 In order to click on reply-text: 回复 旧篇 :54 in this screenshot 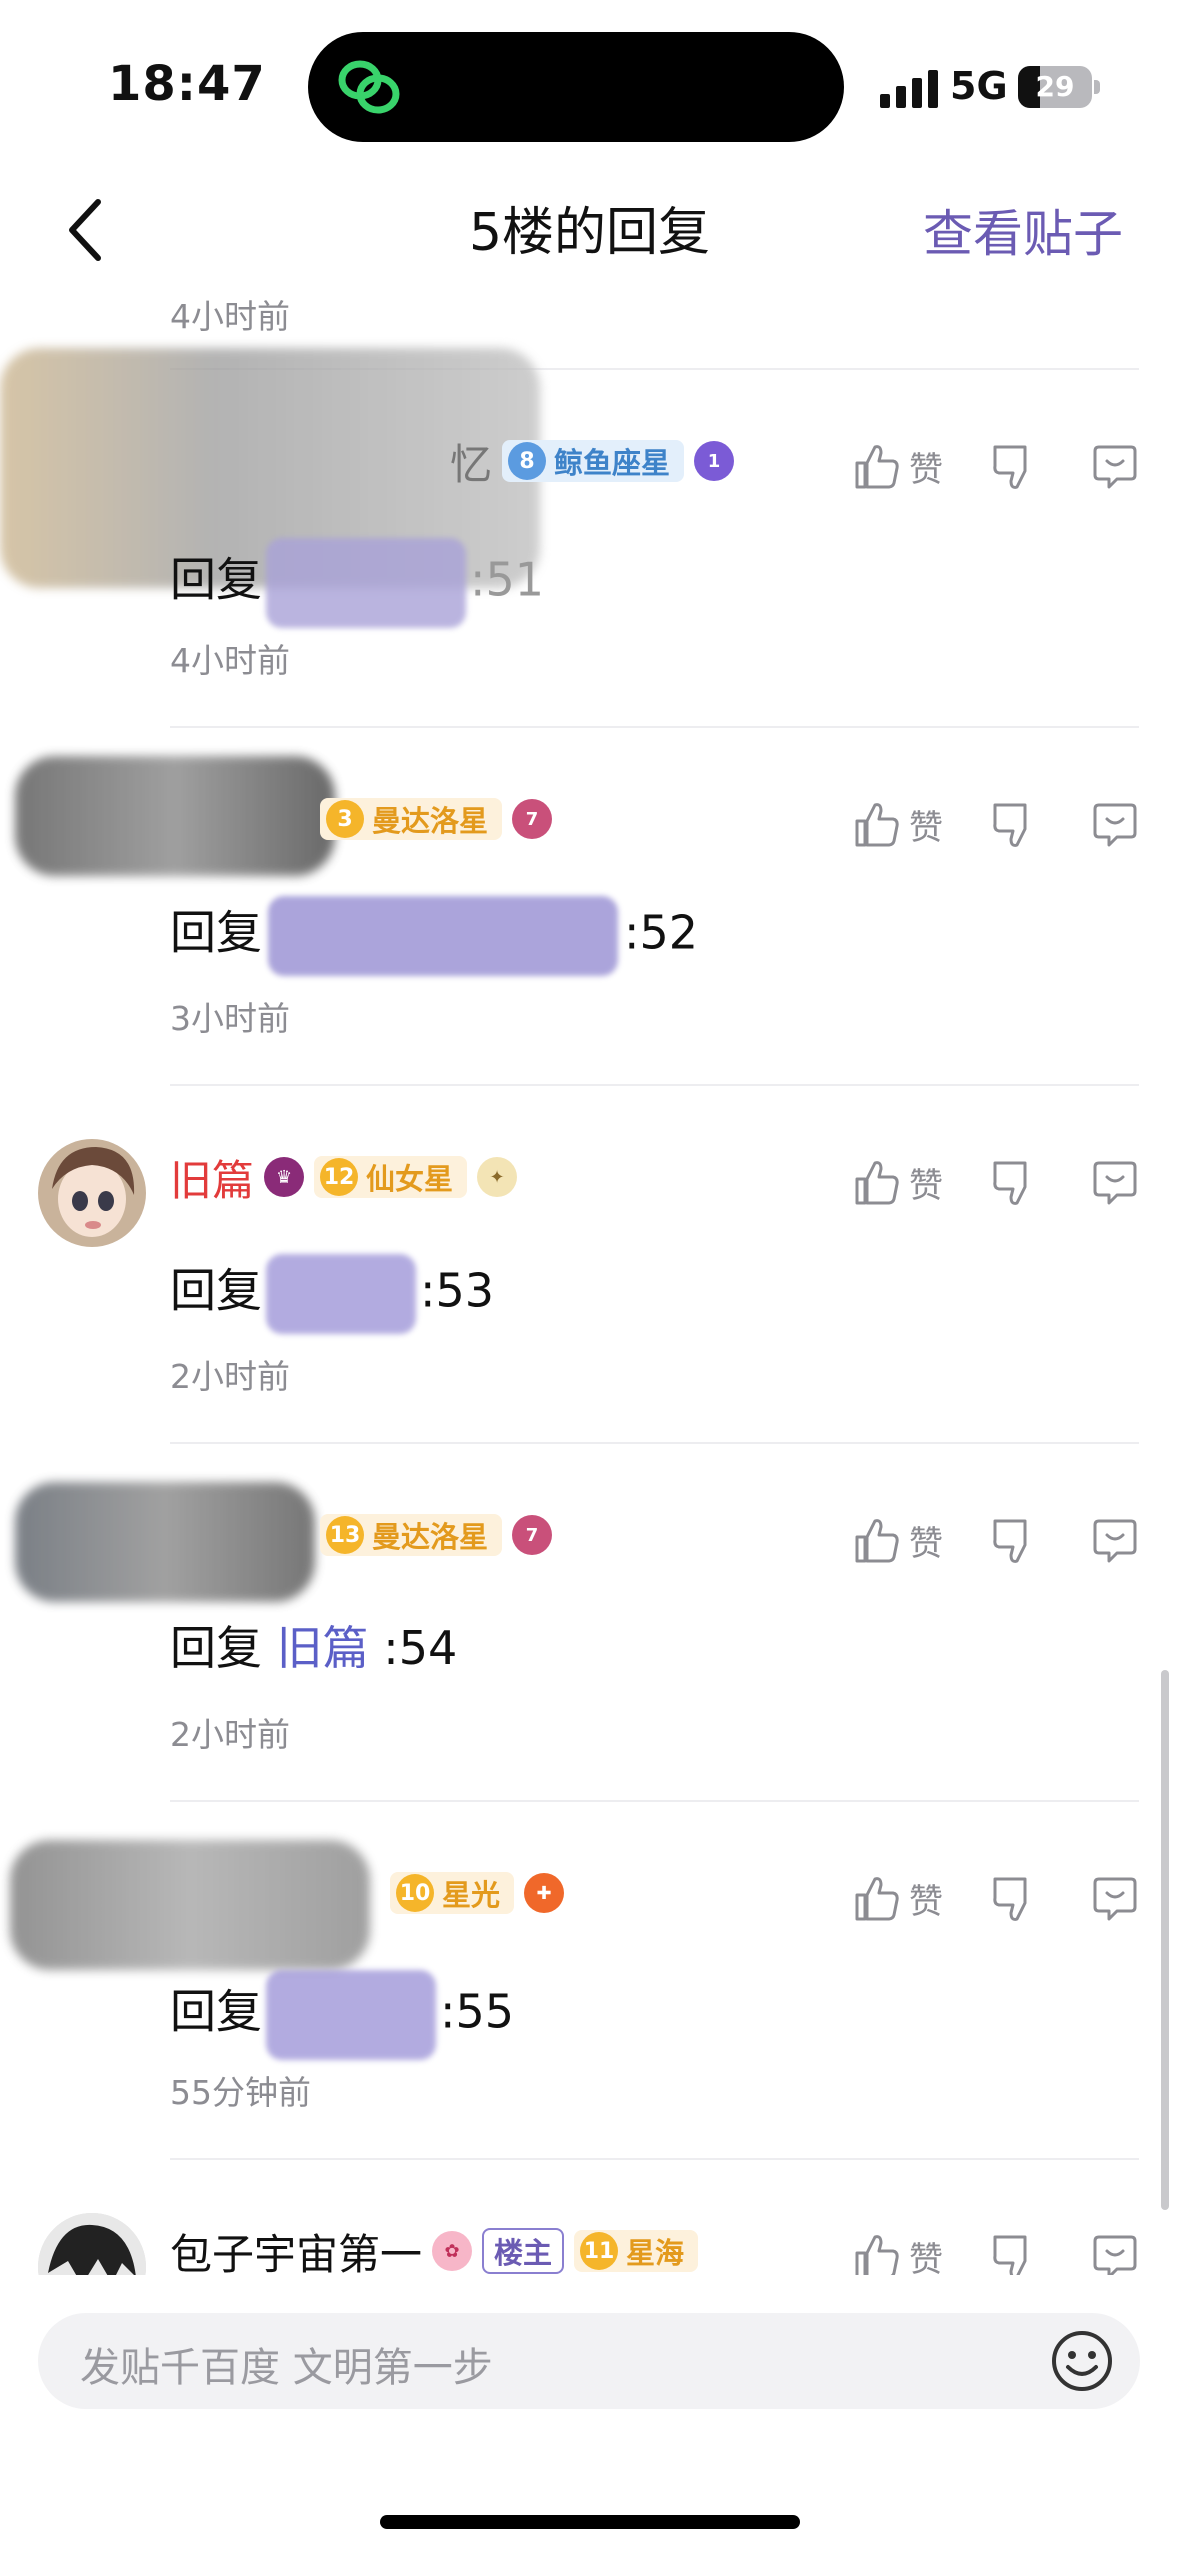, I will do `click(313, 1645)`.